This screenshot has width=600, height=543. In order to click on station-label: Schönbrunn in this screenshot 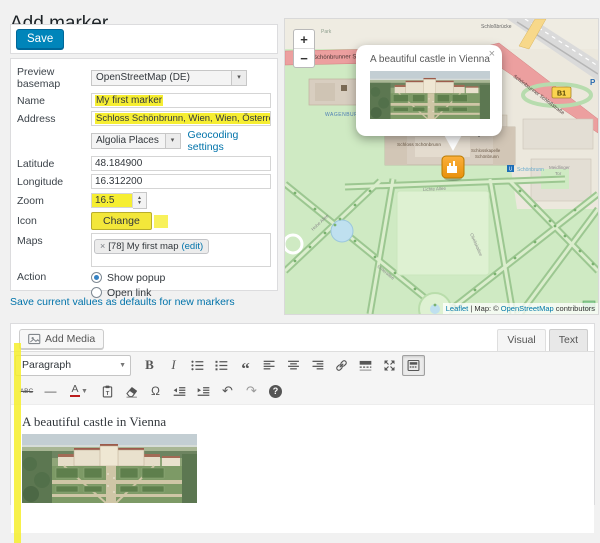, I will do `click(530, 170)`.